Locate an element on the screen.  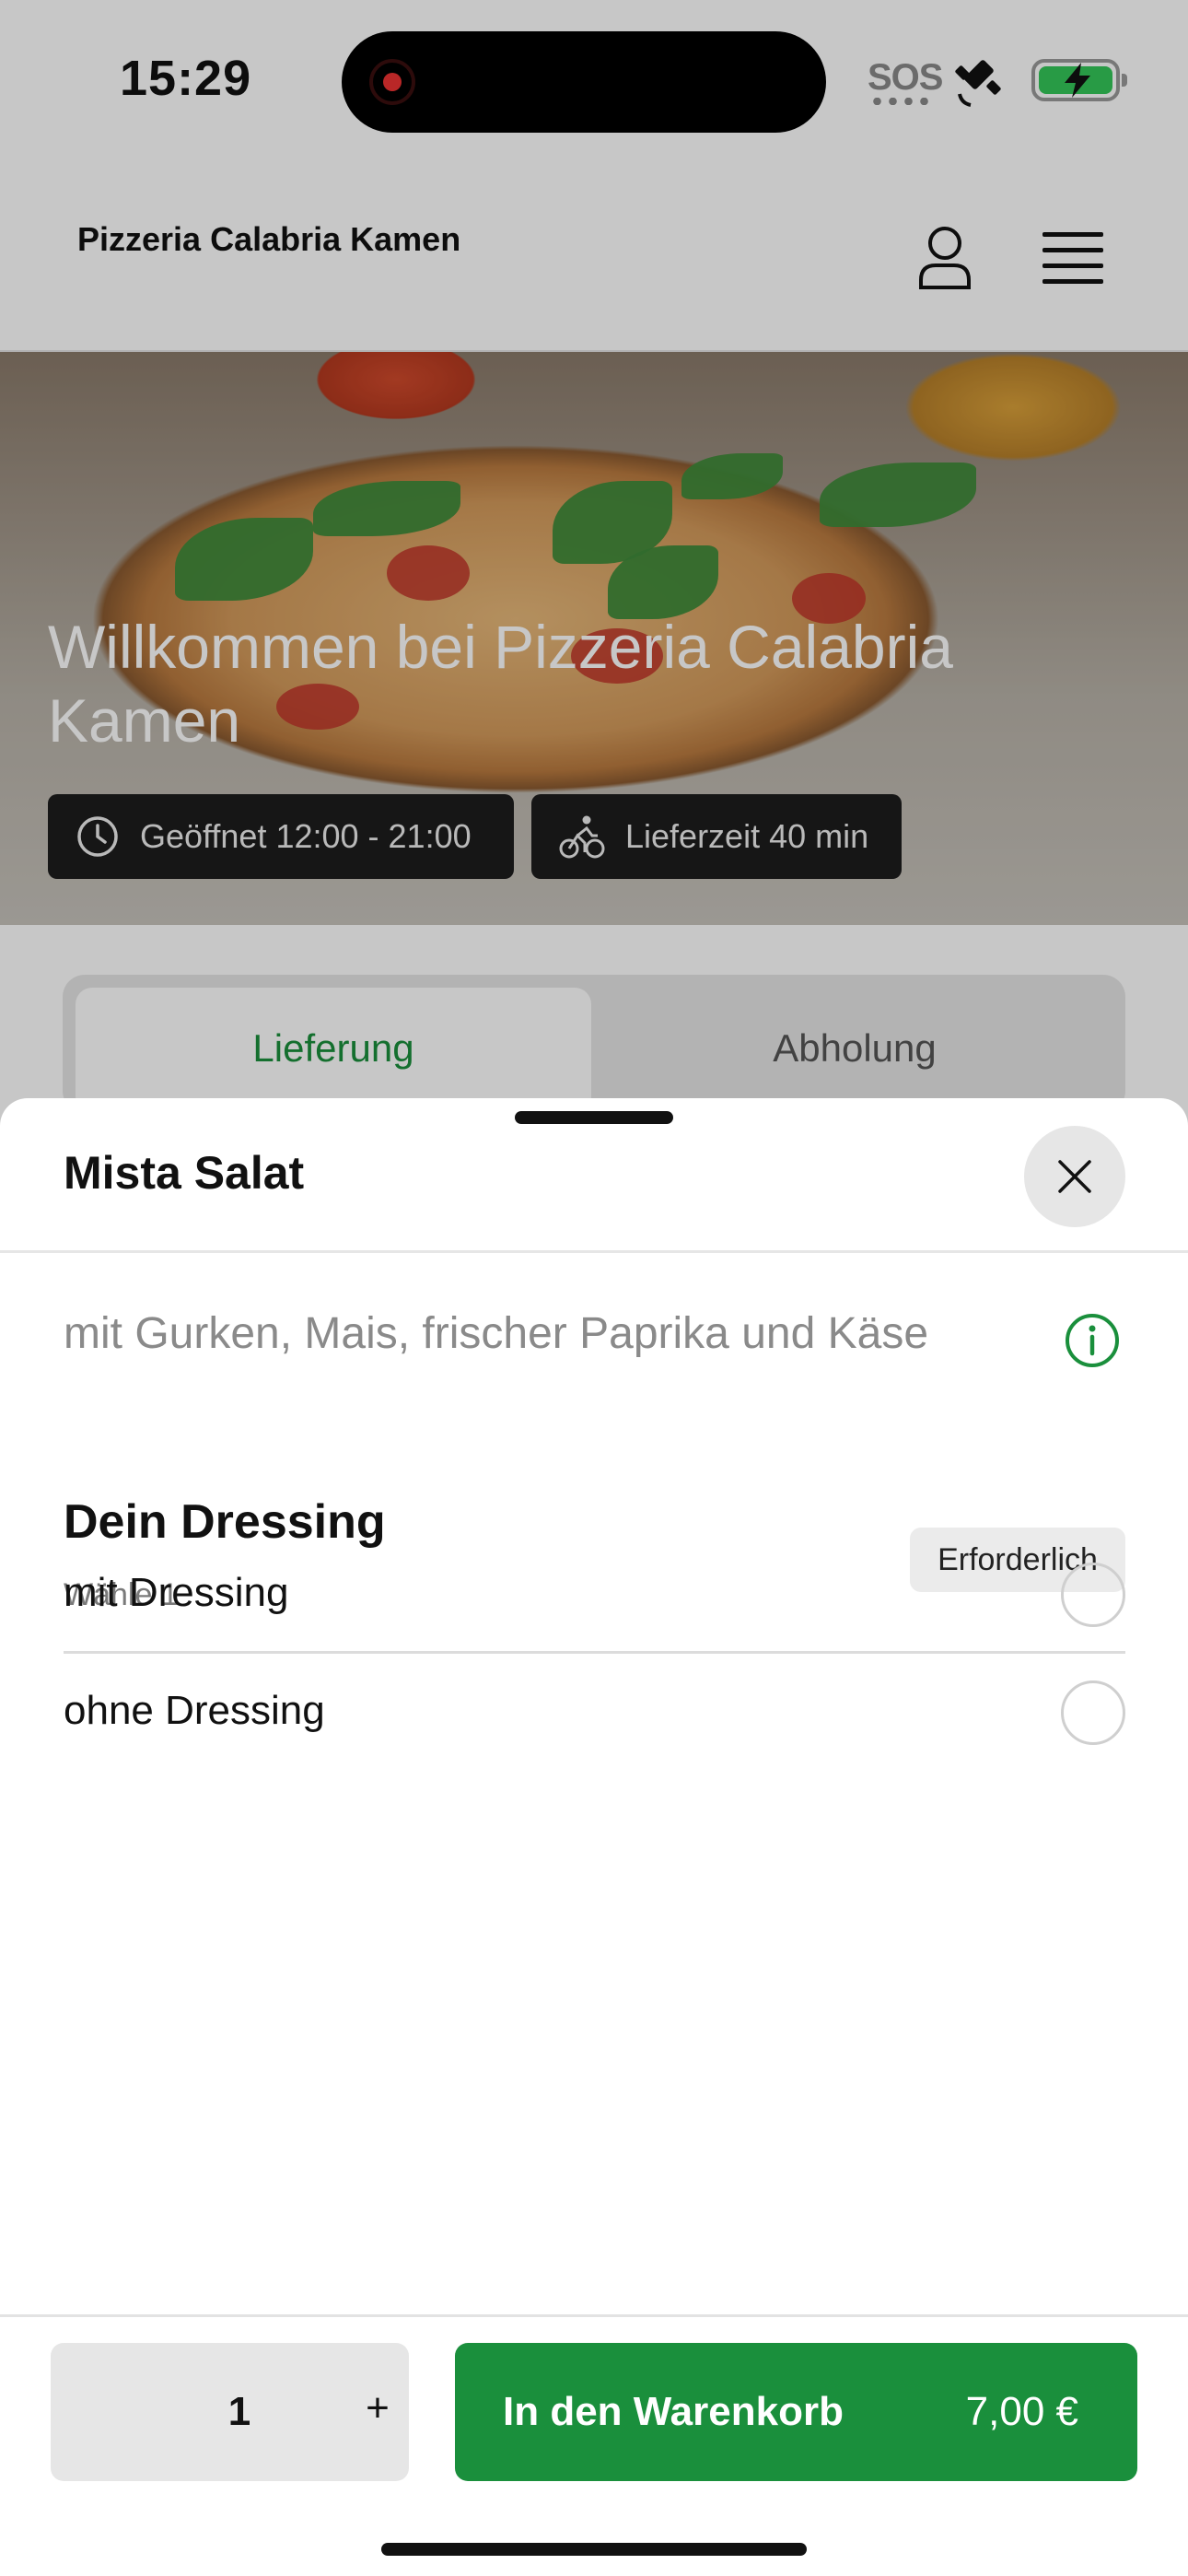
option-with-dressing: mit Dressing is located at coordinates (594, 1595).